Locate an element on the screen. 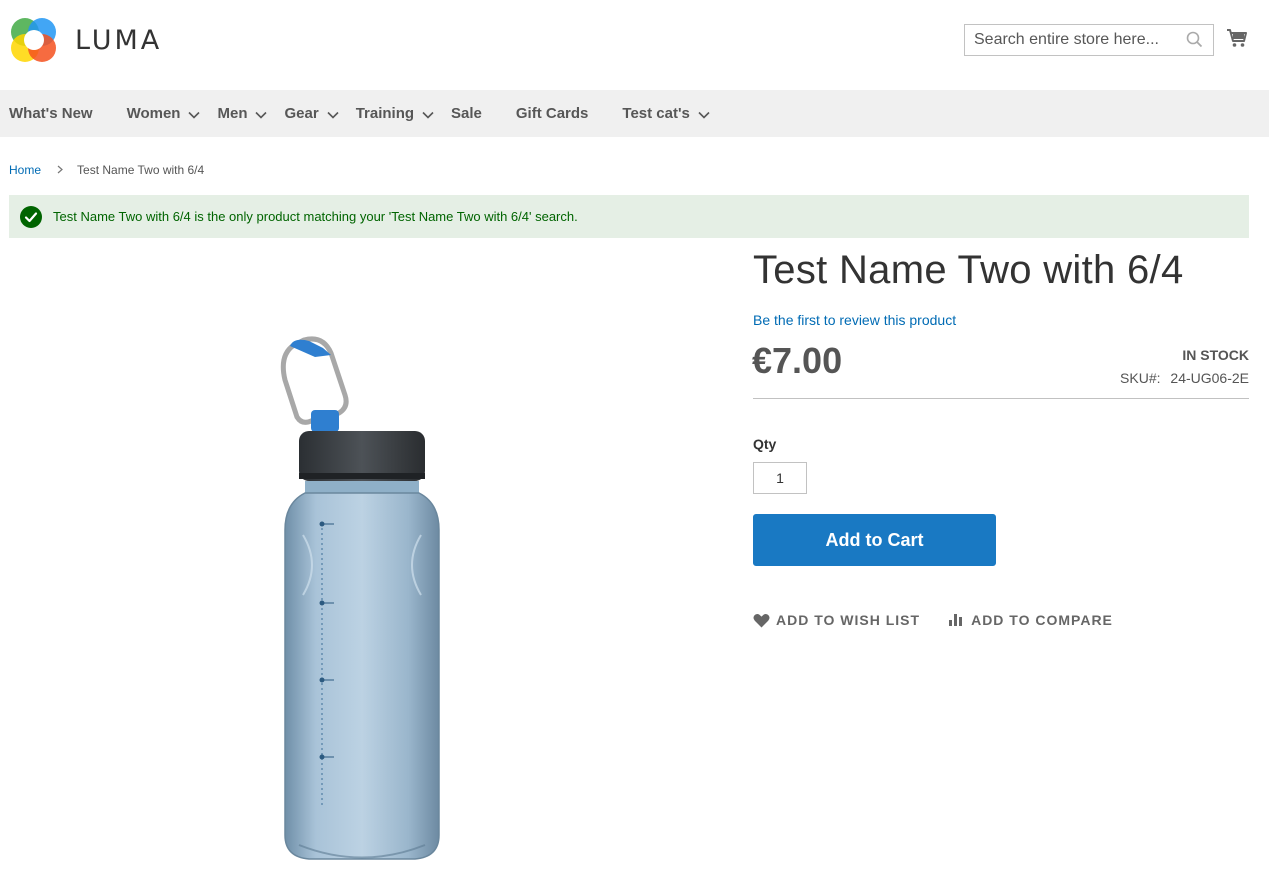  review-link: Be the first to review this product is located at coordinates (854, 320).